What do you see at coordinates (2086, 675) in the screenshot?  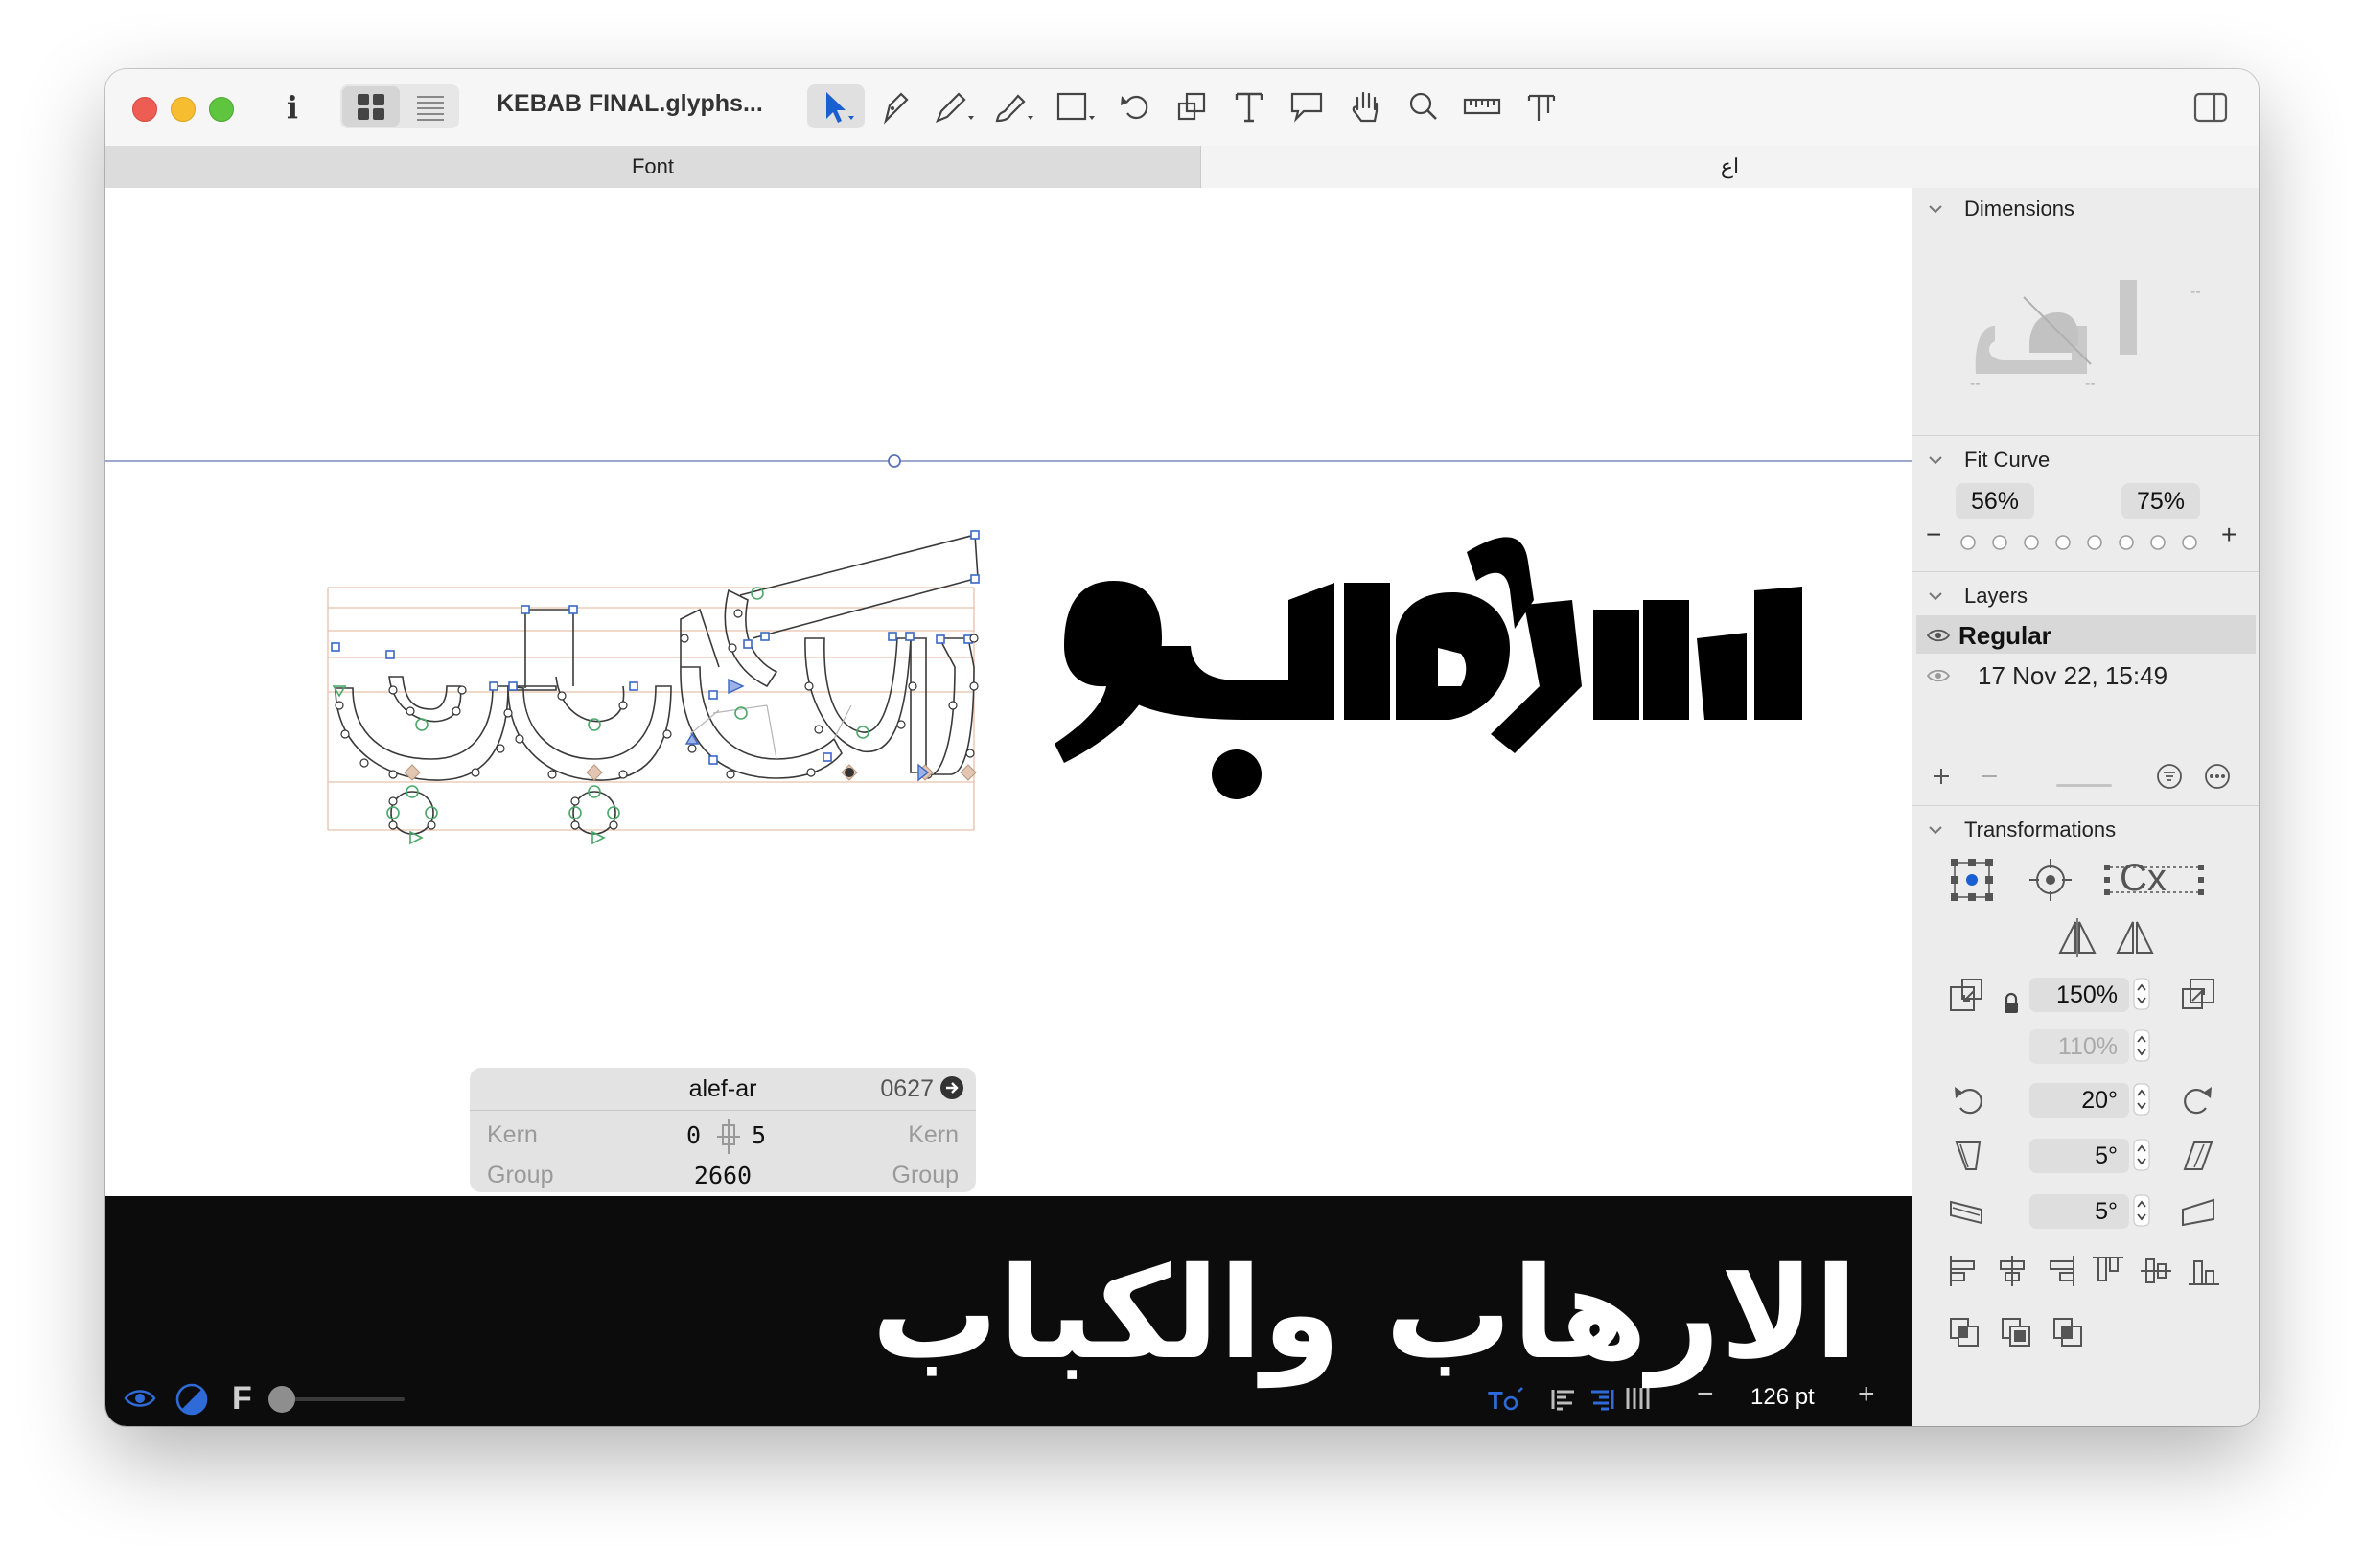 I see `layer-row-backup: 17 Nov 22, 15:49` at bounding box center [2086, 675].